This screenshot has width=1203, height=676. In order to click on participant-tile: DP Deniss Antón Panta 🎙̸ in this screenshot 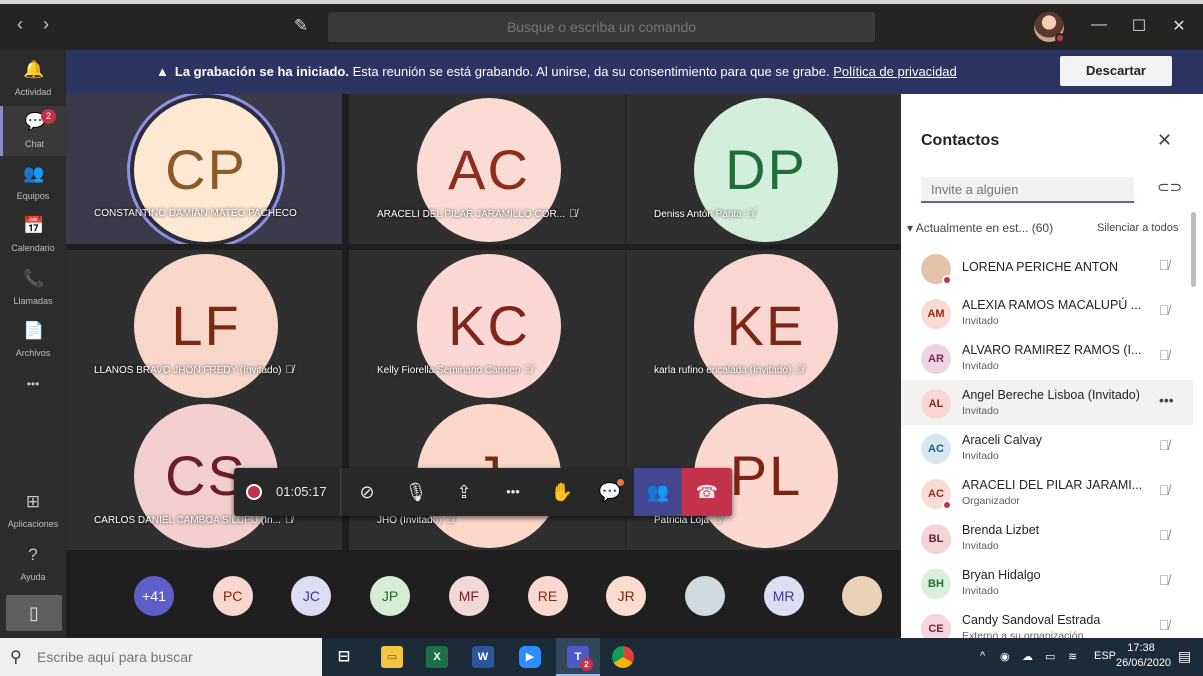, I will do `click(764, 169)`.